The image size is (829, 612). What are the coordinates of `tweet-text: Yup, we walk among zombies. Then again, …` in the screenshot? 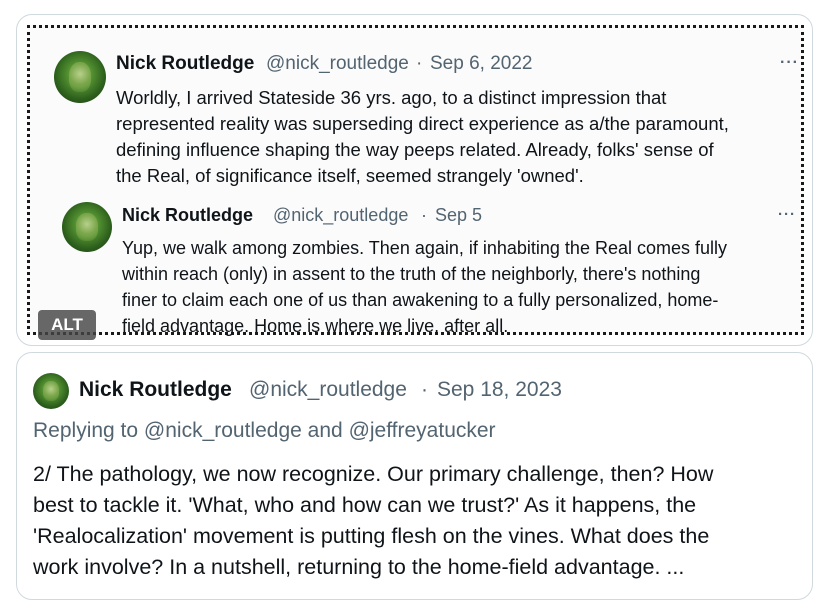 It's located at (424, 287).